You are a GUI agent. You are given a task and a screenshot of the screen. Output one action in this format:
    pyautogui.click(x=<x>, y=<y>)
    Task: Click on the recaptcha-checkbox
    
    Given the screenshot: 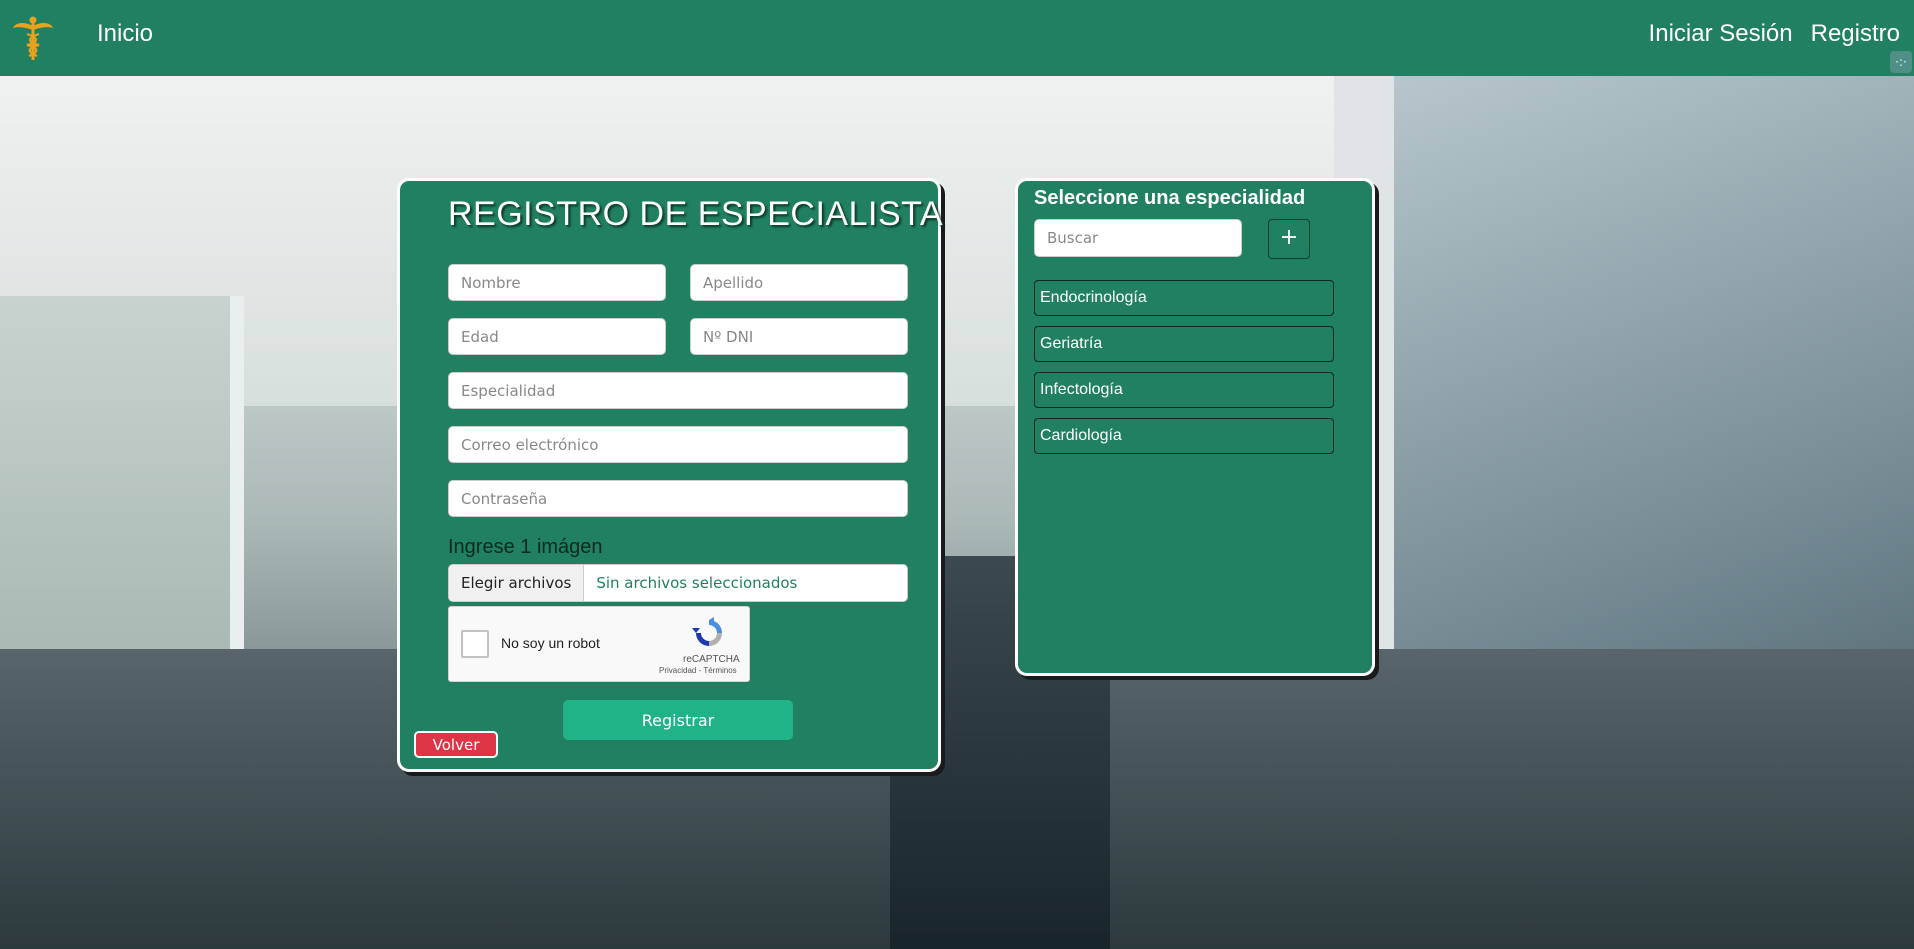 What is the action you would take?
    pyautogui.click(x=475, y=644)
    